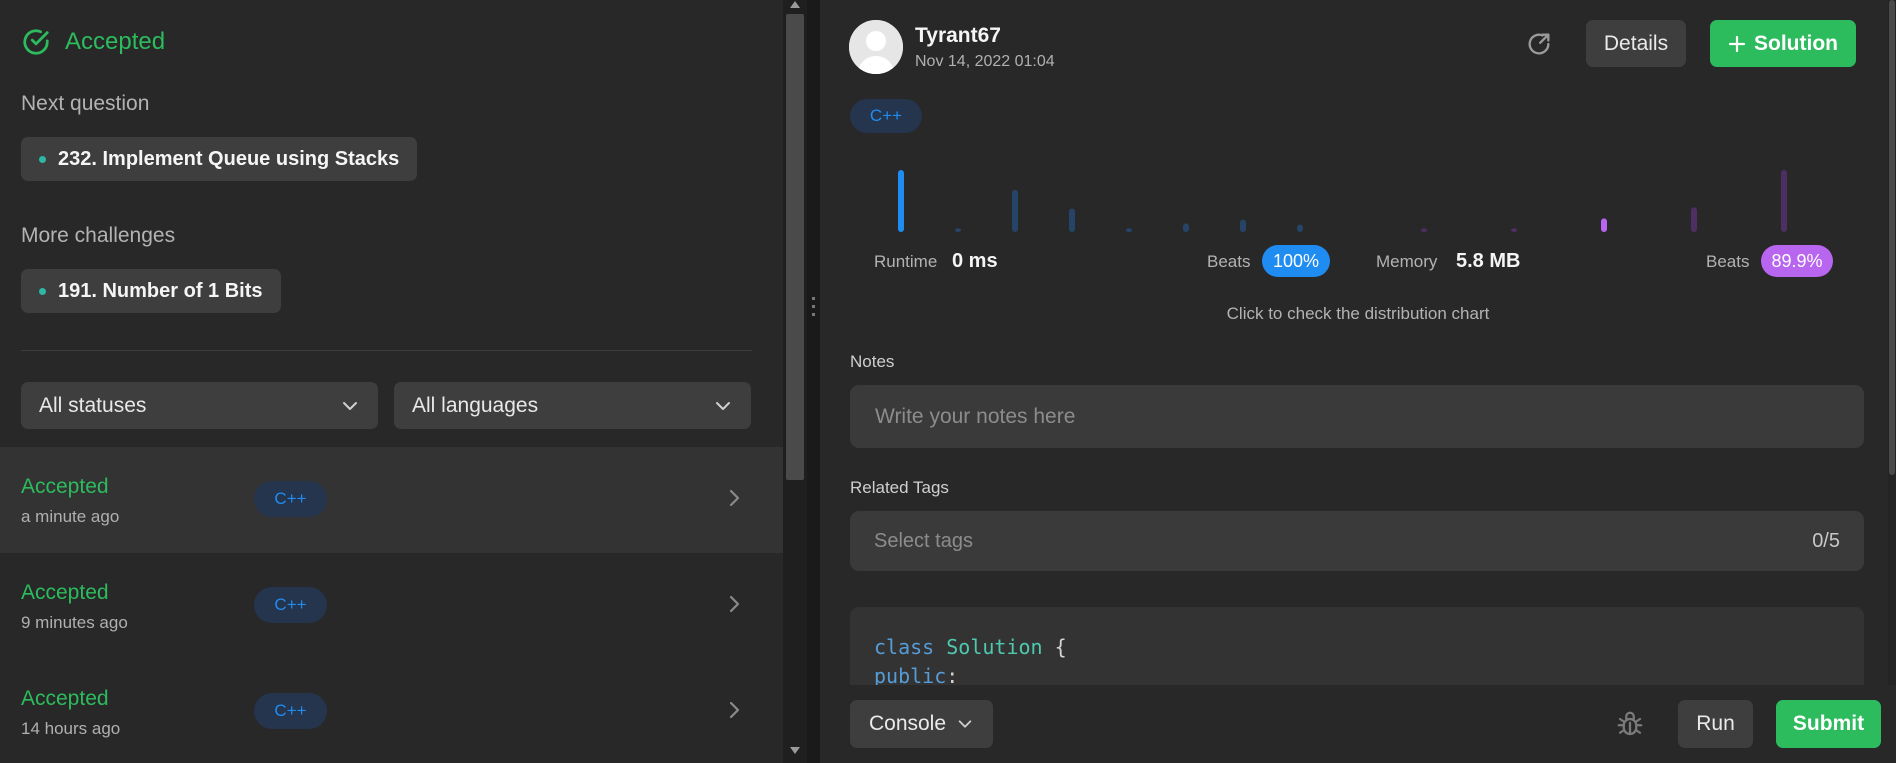 Image resolution: width=1896 pixels, height=763 pixels. What do you see at coordinates (74, 622) in the screenshot?
I see `submission-time: 9 minutes ago` at bounding box center [74, 622].